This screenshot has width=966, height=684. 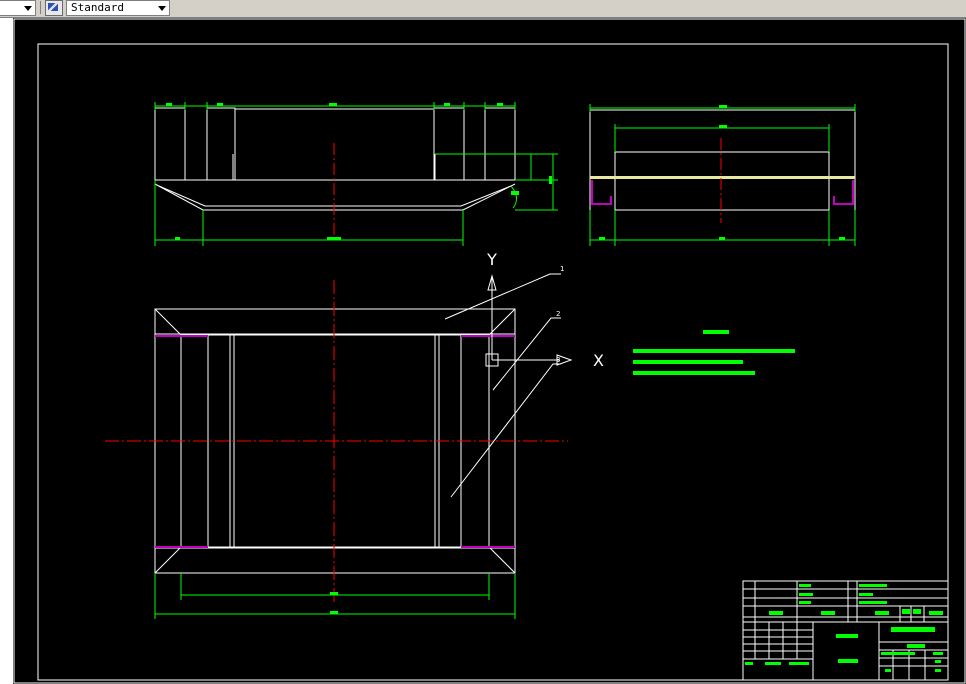 I want to click on text-style-value: Standard, so click(x=97, y=7).